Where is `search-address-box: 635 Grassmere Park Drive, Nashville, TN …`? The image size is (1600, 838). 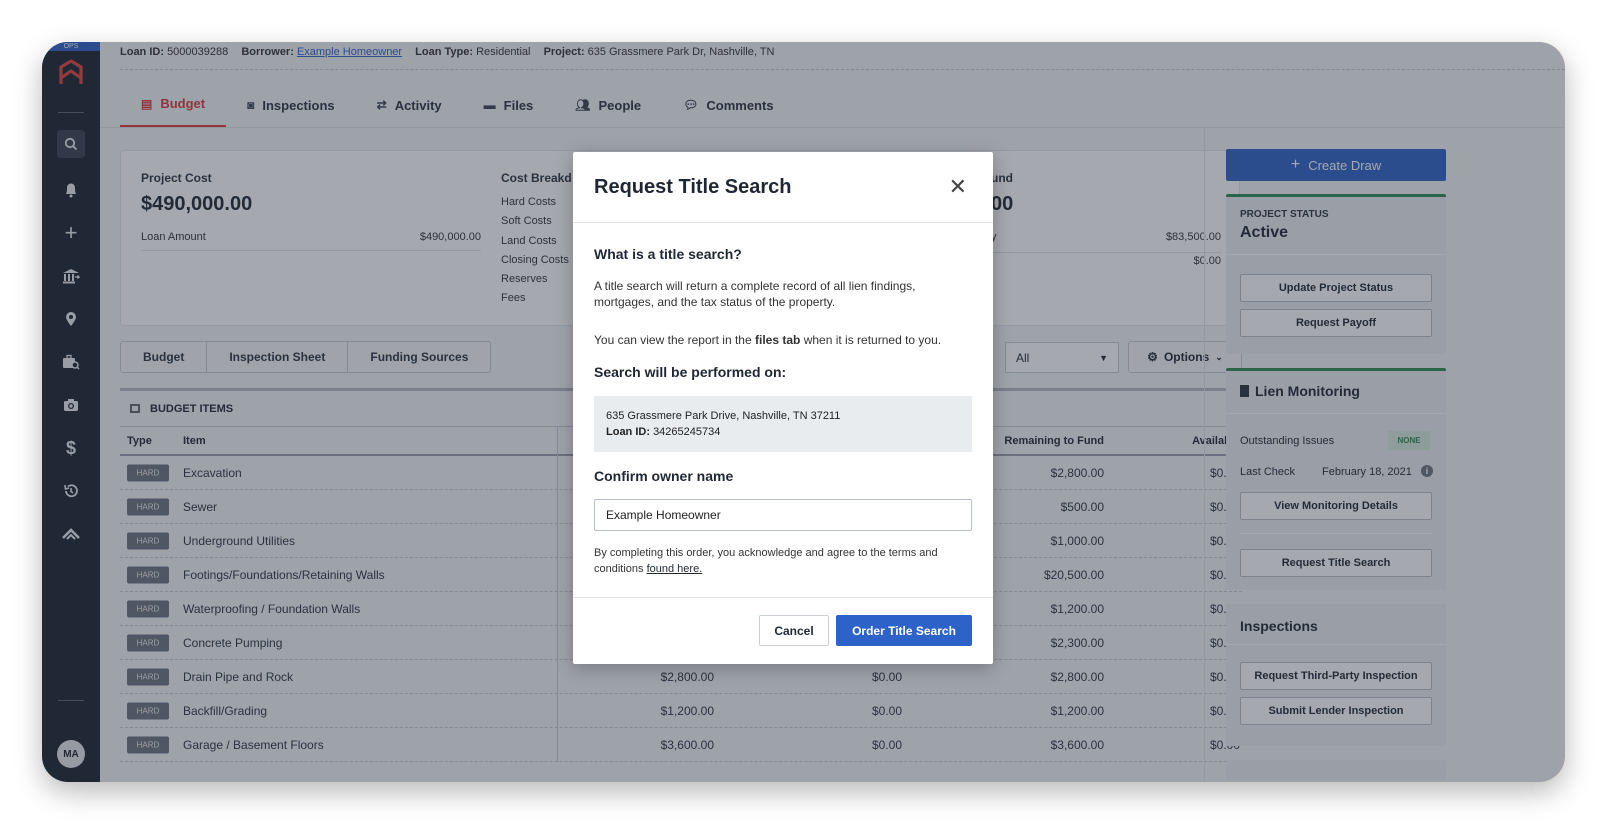 search-address-box: 635 Grassmere Park Drive, Nashville, TN … is located at coordinates (783, 424).